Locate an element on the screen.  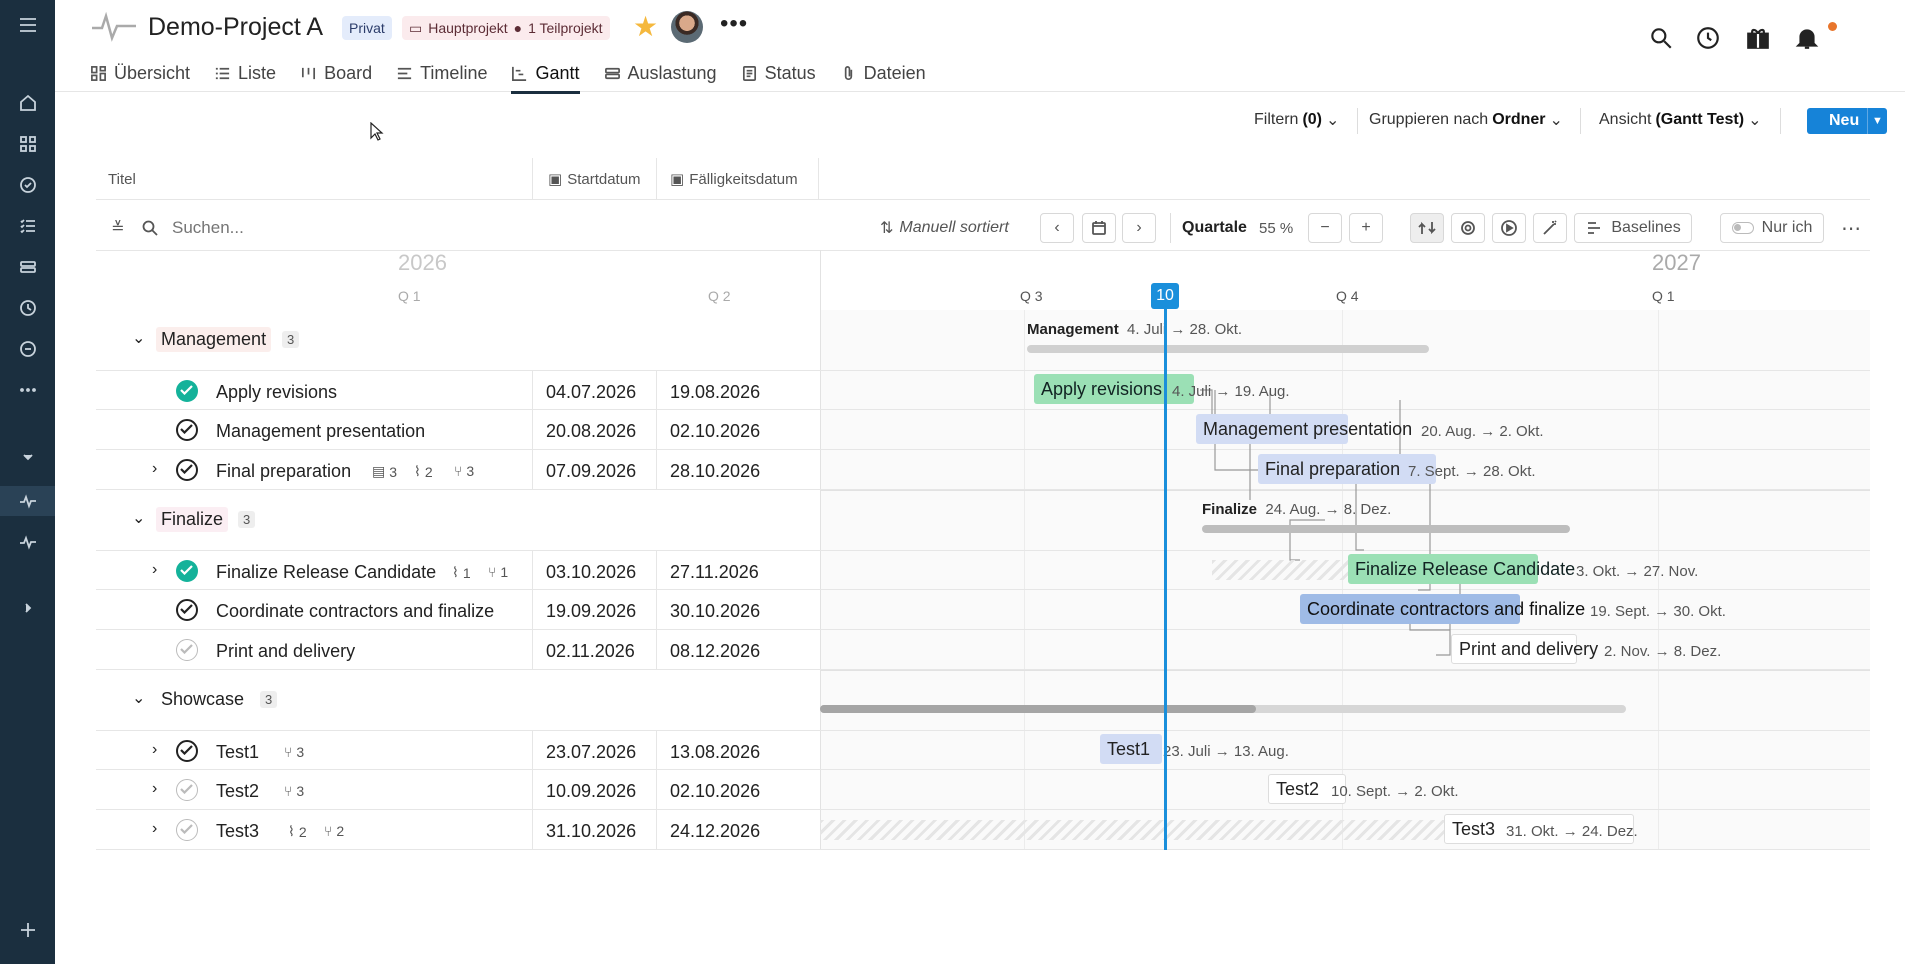
group-label: Showcase is located at coordinates (202, 699).